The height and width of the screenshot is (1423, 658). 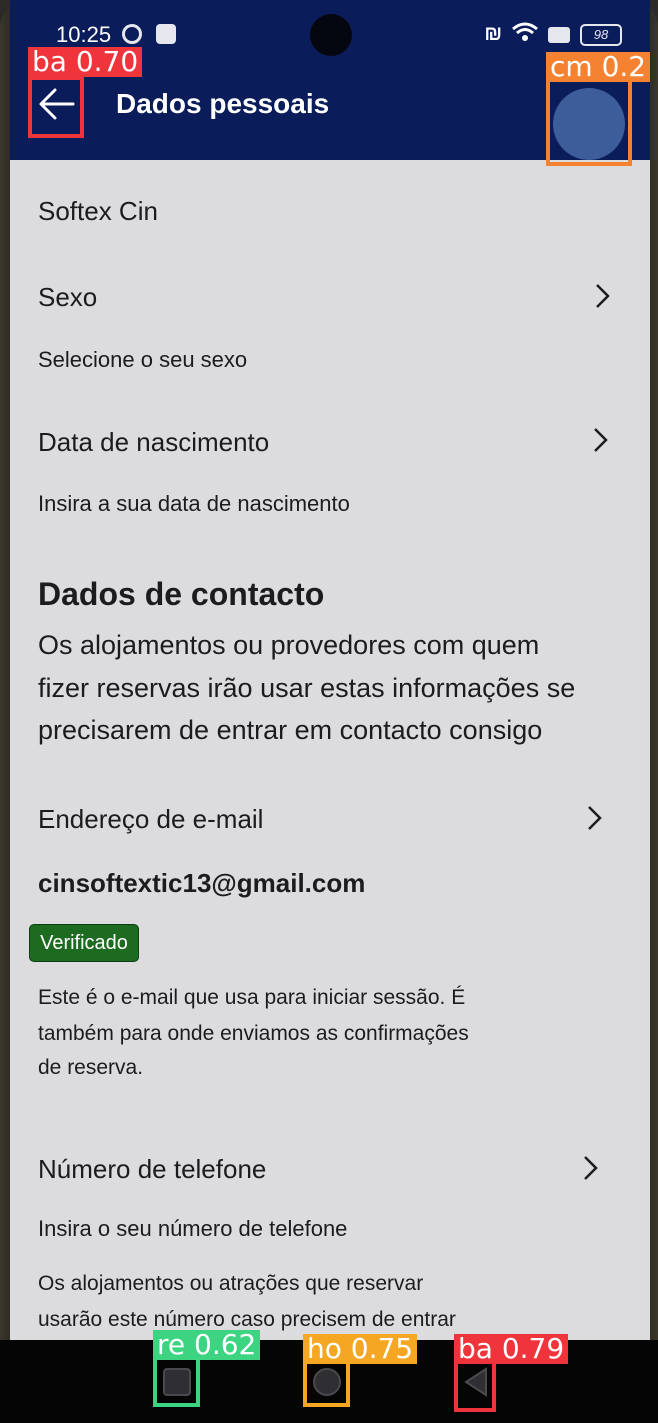 What do you see at coordinates (207, 1345) in the screenshot?
I see `detection-label-recent: re 0.62` at bounding box center [207, 1345].